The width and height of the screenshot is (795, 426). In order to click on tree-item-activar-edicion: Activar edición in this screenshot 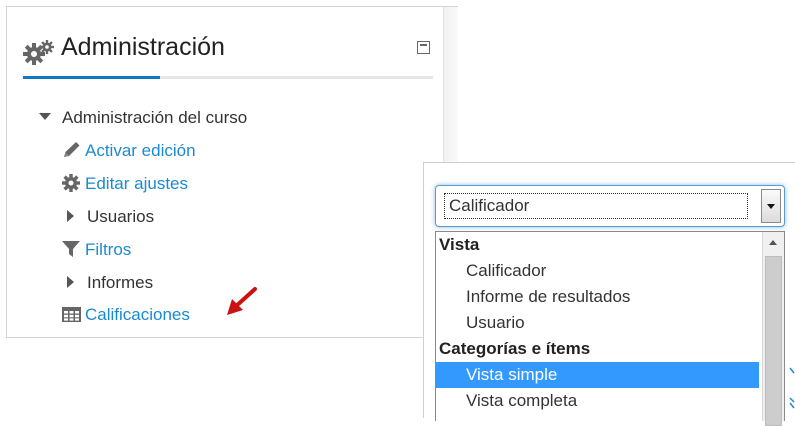, I will do `click(128, 151)`.